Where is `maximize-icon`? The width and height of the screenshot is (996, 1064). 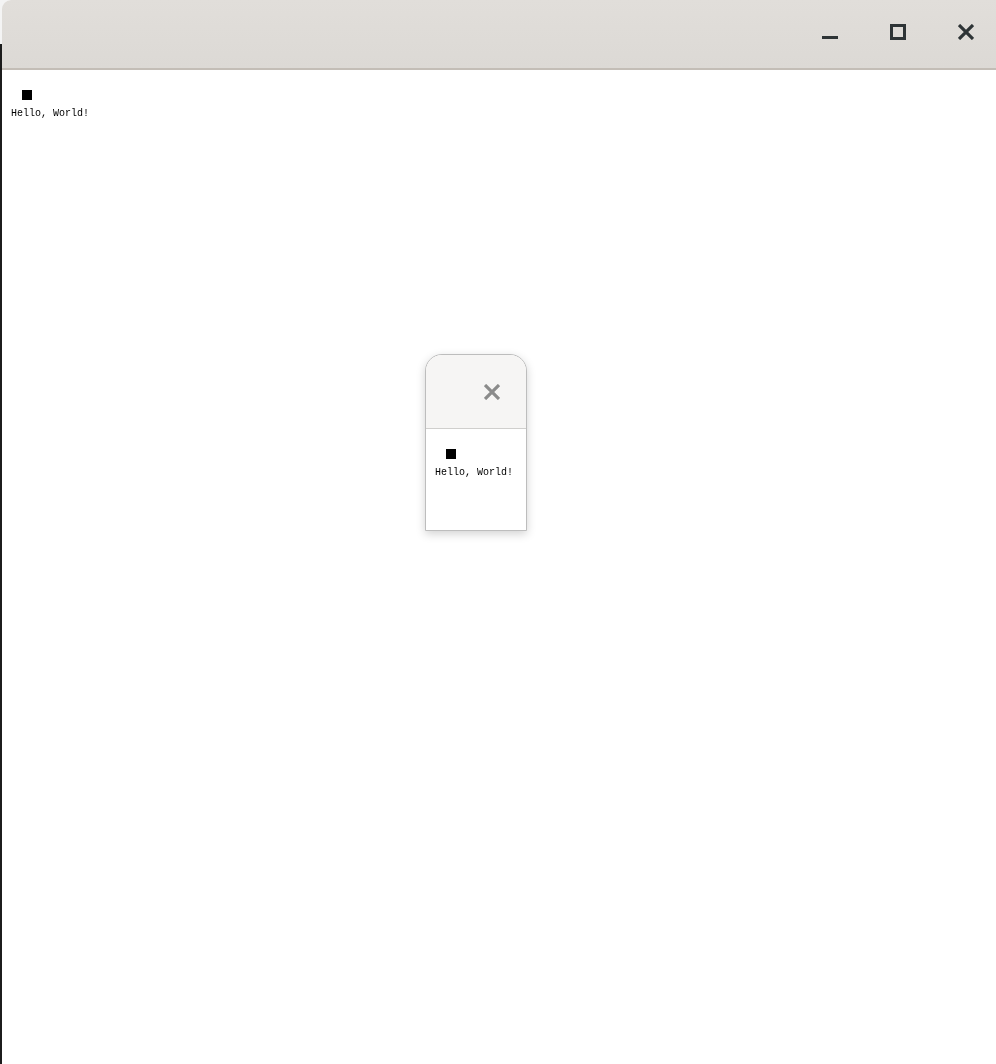
maximize-icon is located at coordinates (898, 32).